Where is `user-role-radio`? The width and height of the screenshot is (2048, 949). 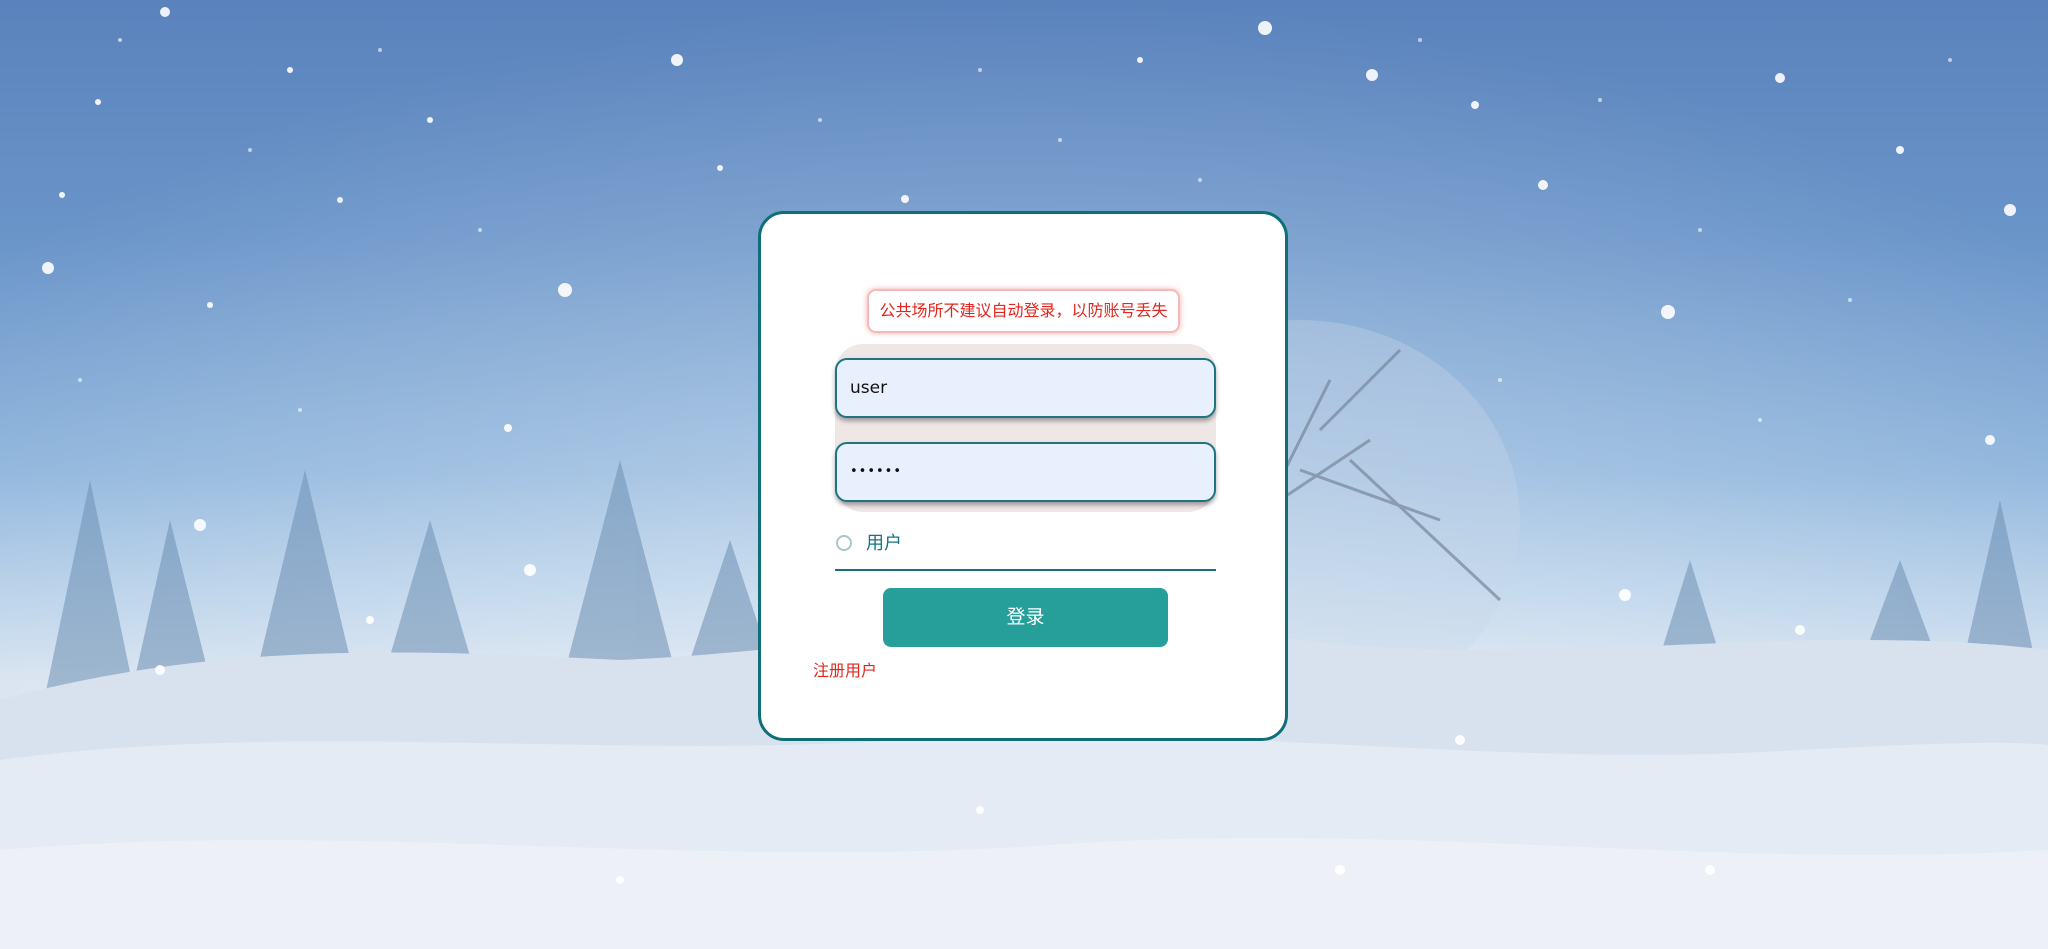 user-role-radio is located at coordinates (844, 543).